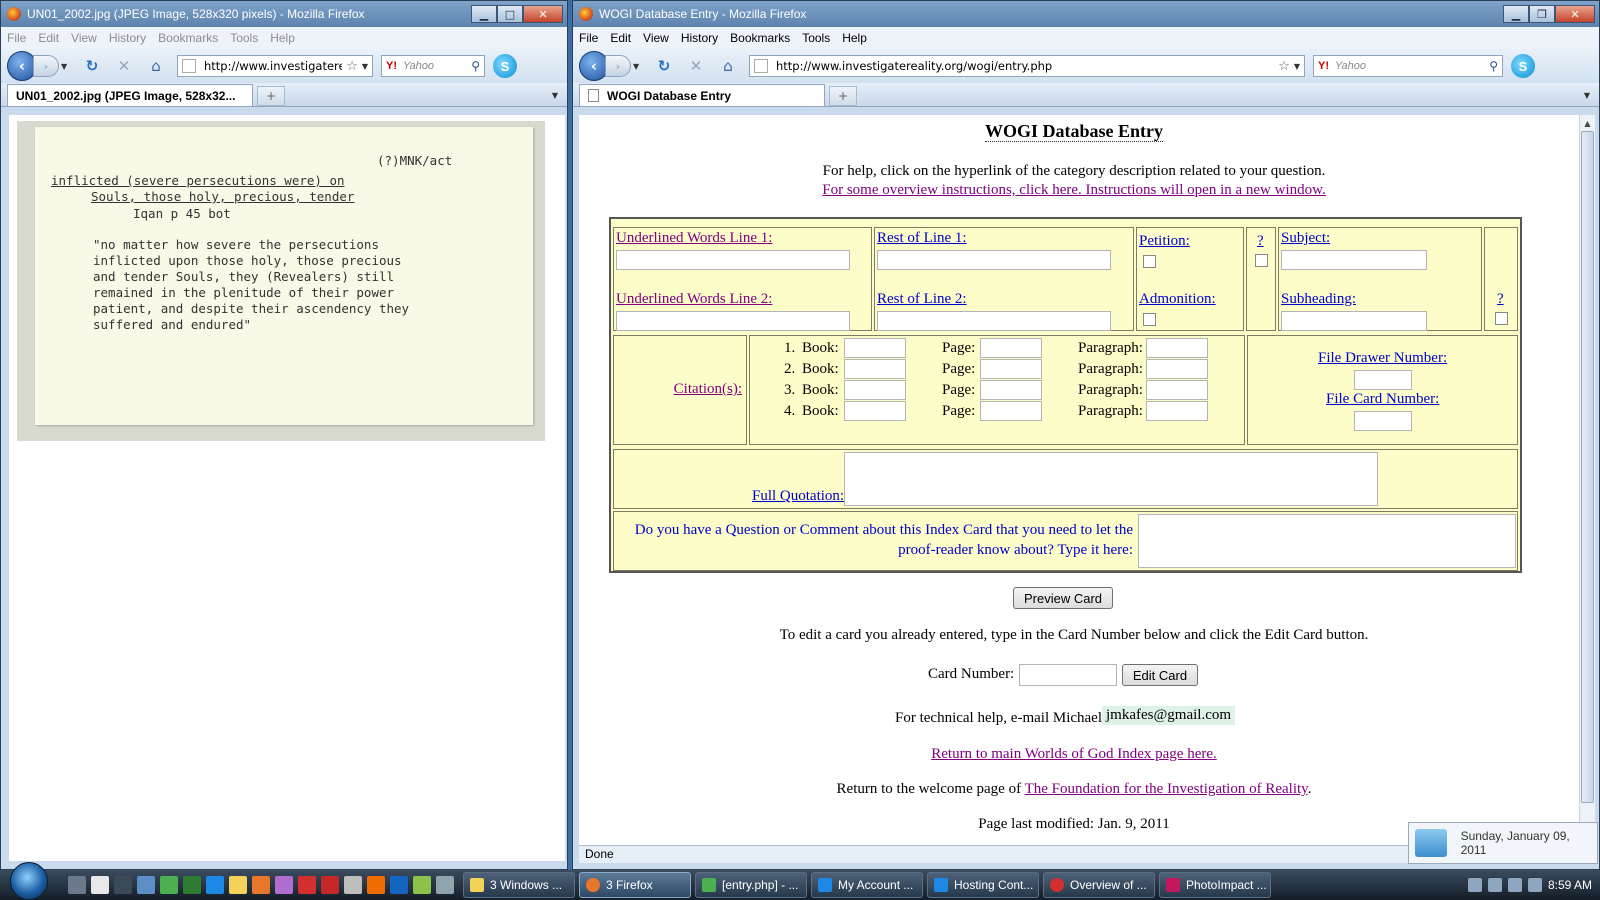 This screenshot has width=1600, height=900. What do you see at coordinates (1177, 299) in the screenshot?
I see `admonition-label: Admonition:` at bounding box center [1177, 299].